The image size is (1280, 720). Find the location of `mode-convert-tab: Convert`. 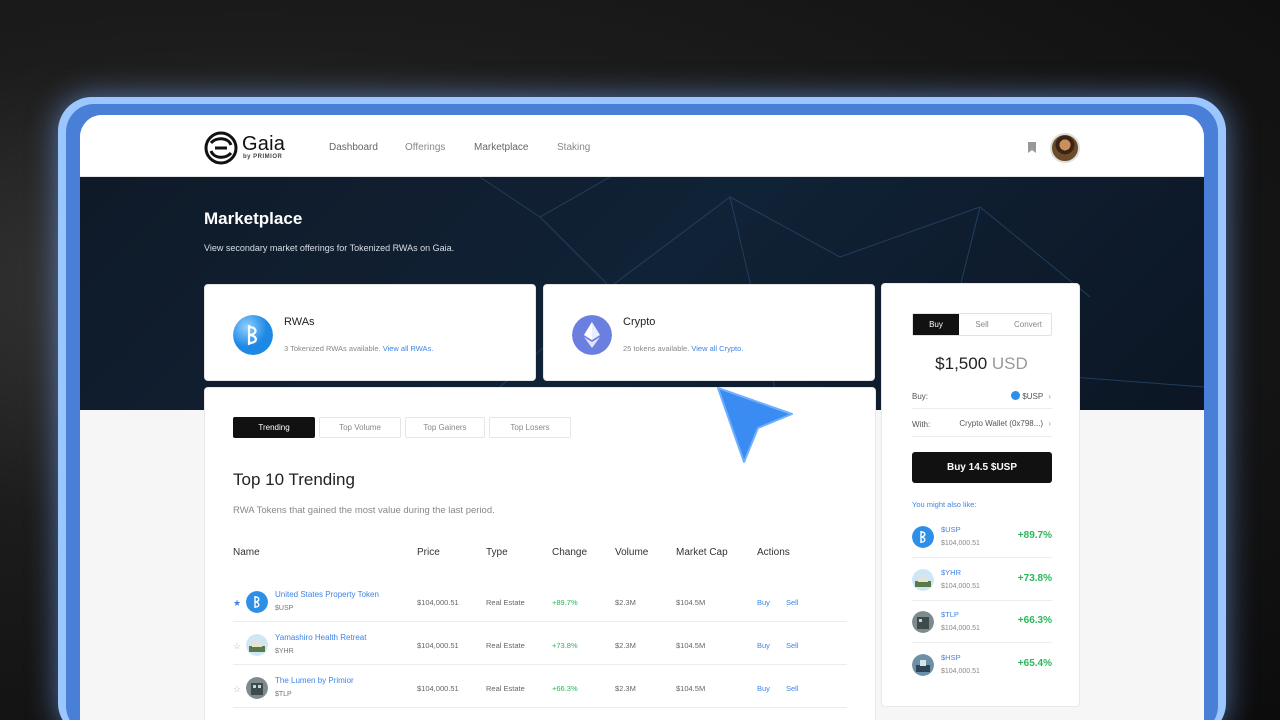

mode-convert-tab: Convert is located at coordinates (1028, 324).